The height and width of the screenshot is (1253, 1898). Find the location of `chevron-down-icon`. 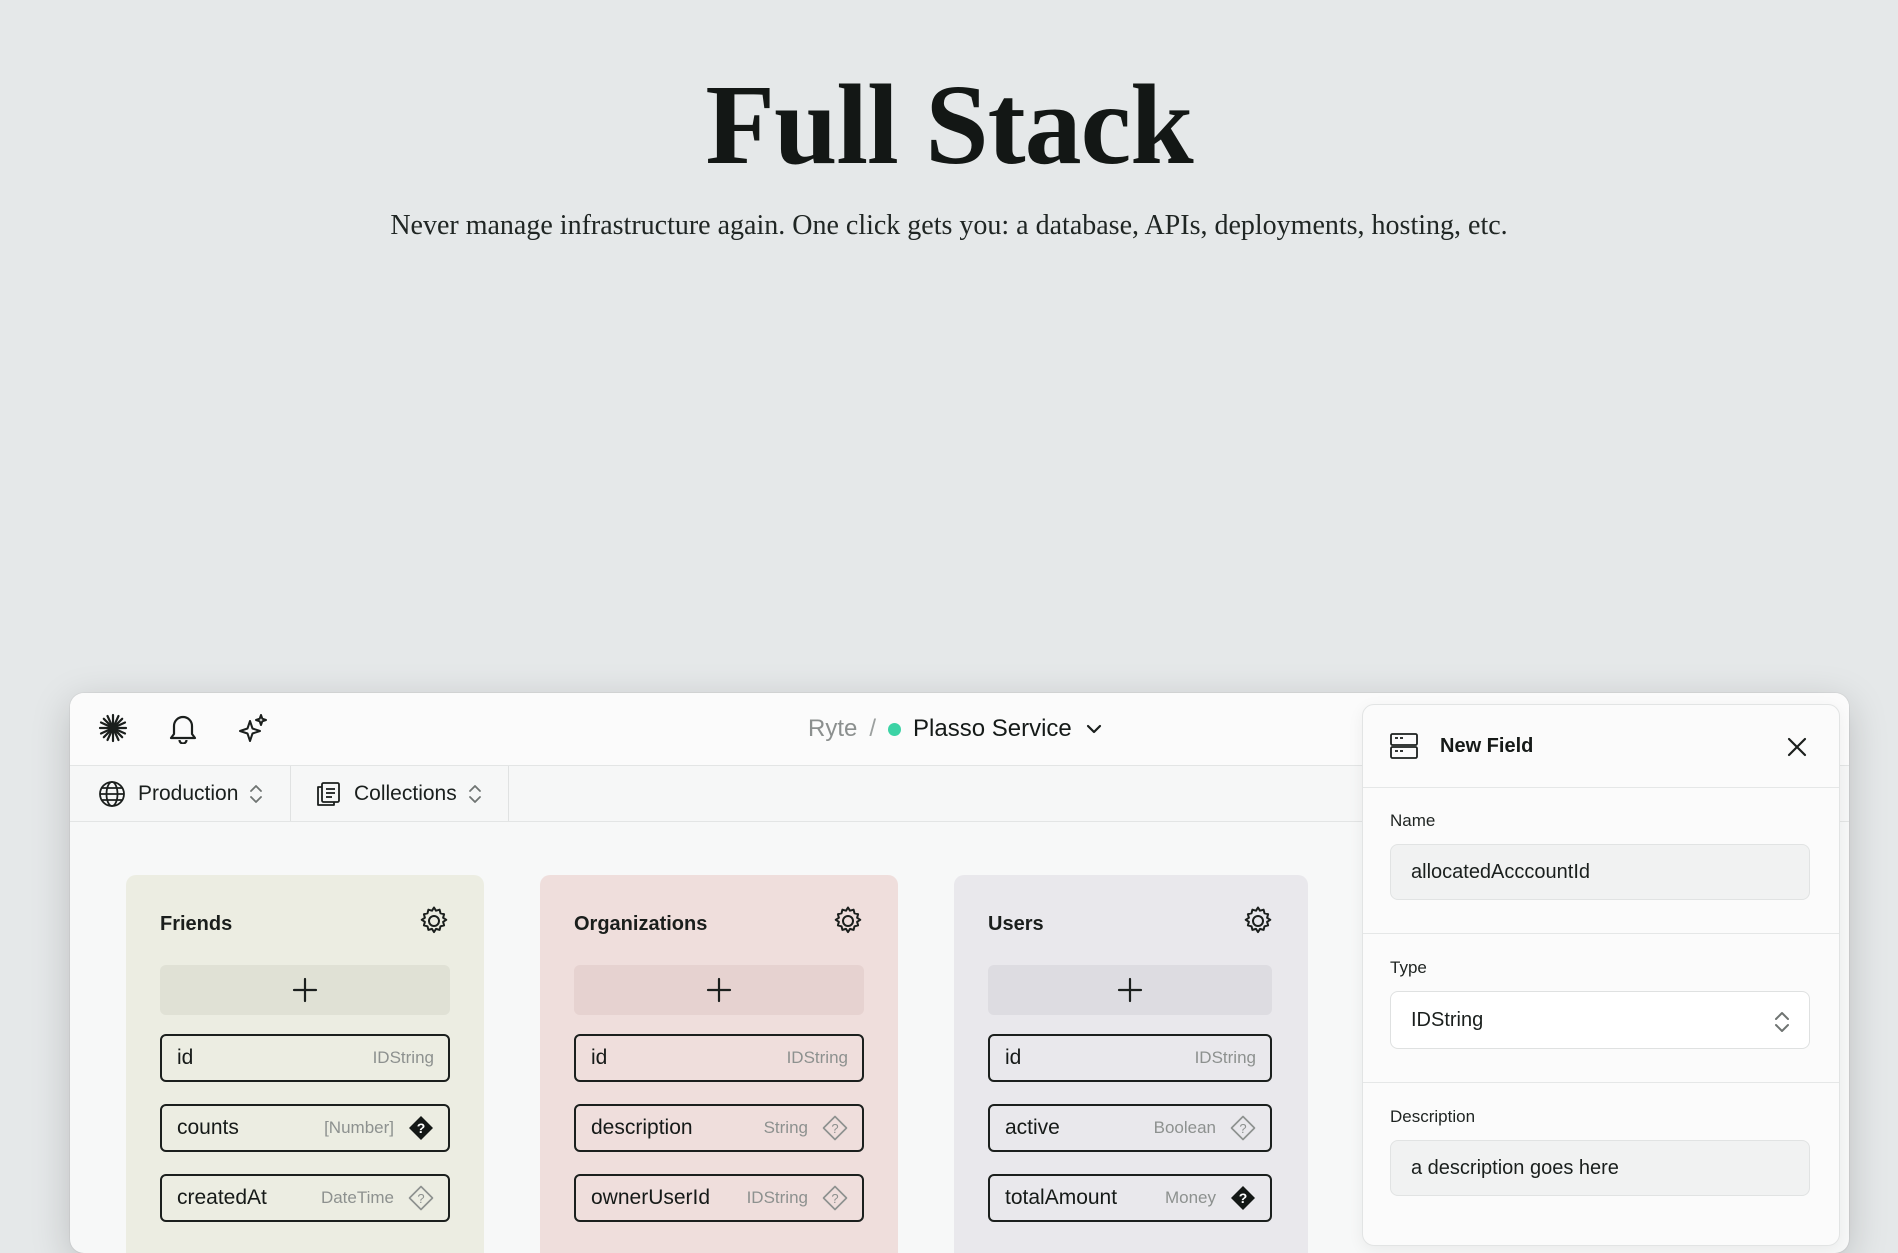

chevron-down-icon is located at coordinates (1094, 729).